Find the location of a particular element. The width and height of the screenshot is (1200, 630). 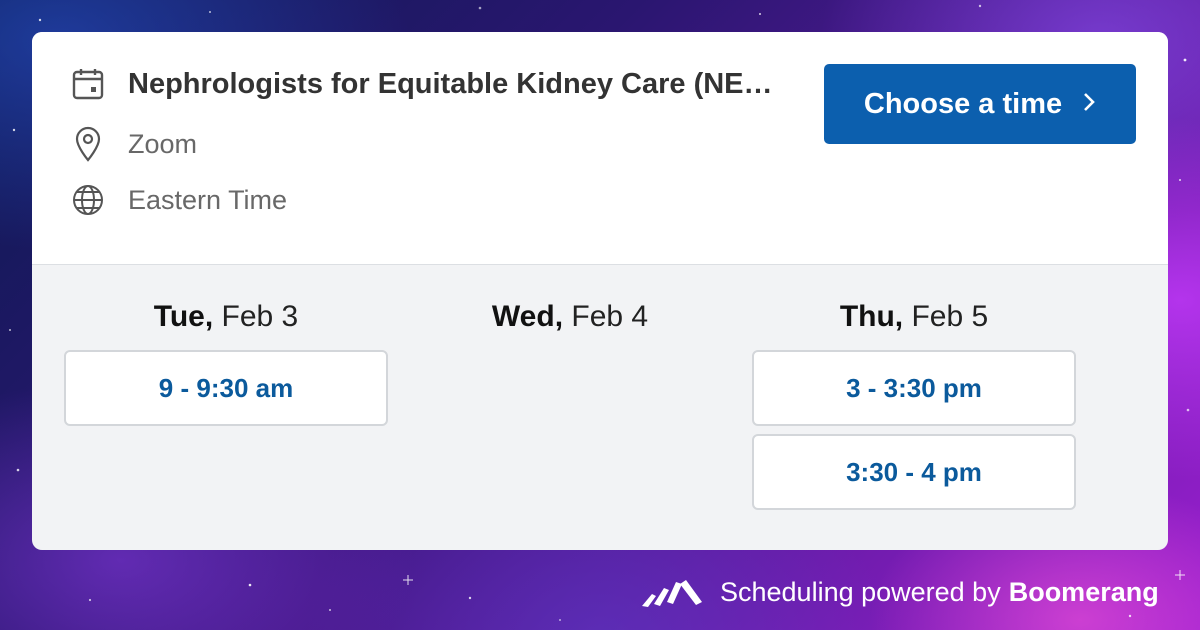

day-date: Feb 4 is located at coordinates (606, 316).